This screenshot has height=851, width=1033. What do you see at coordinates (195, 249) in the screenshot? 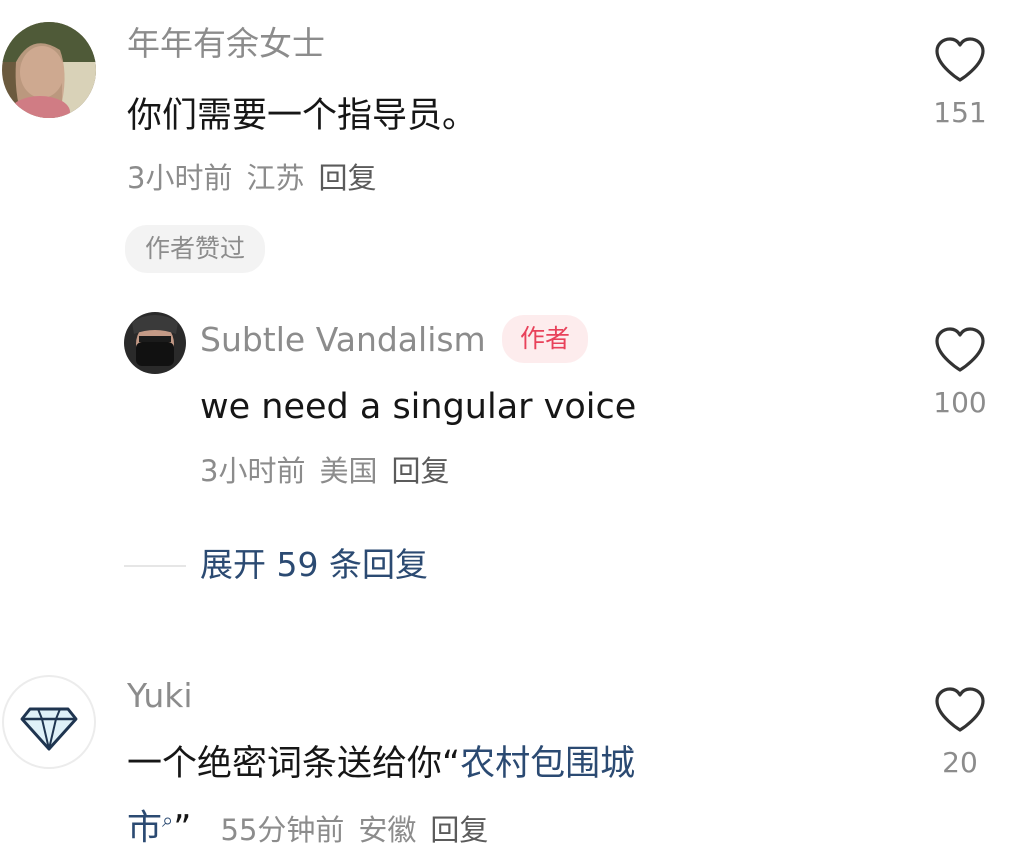
I see `author-liked-badge: 作者赞过` at bounding box center [195, 249].